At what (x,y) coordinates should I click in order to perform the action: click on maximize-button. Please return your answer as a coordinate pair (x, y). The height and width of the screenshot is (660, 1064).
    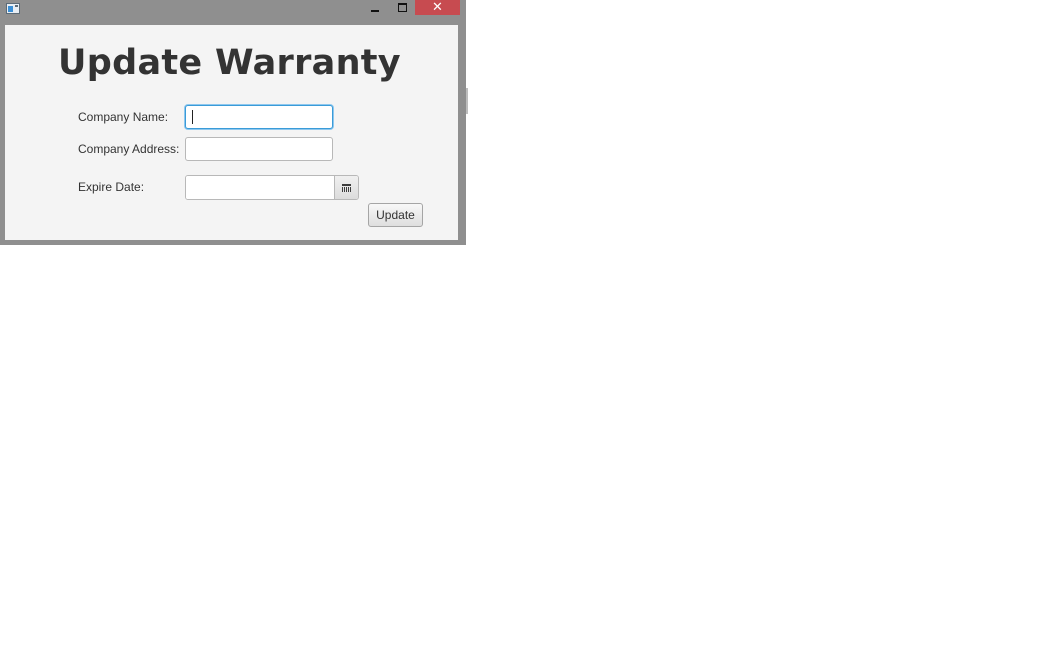
    Looking at the image, I should click on (402, 7).